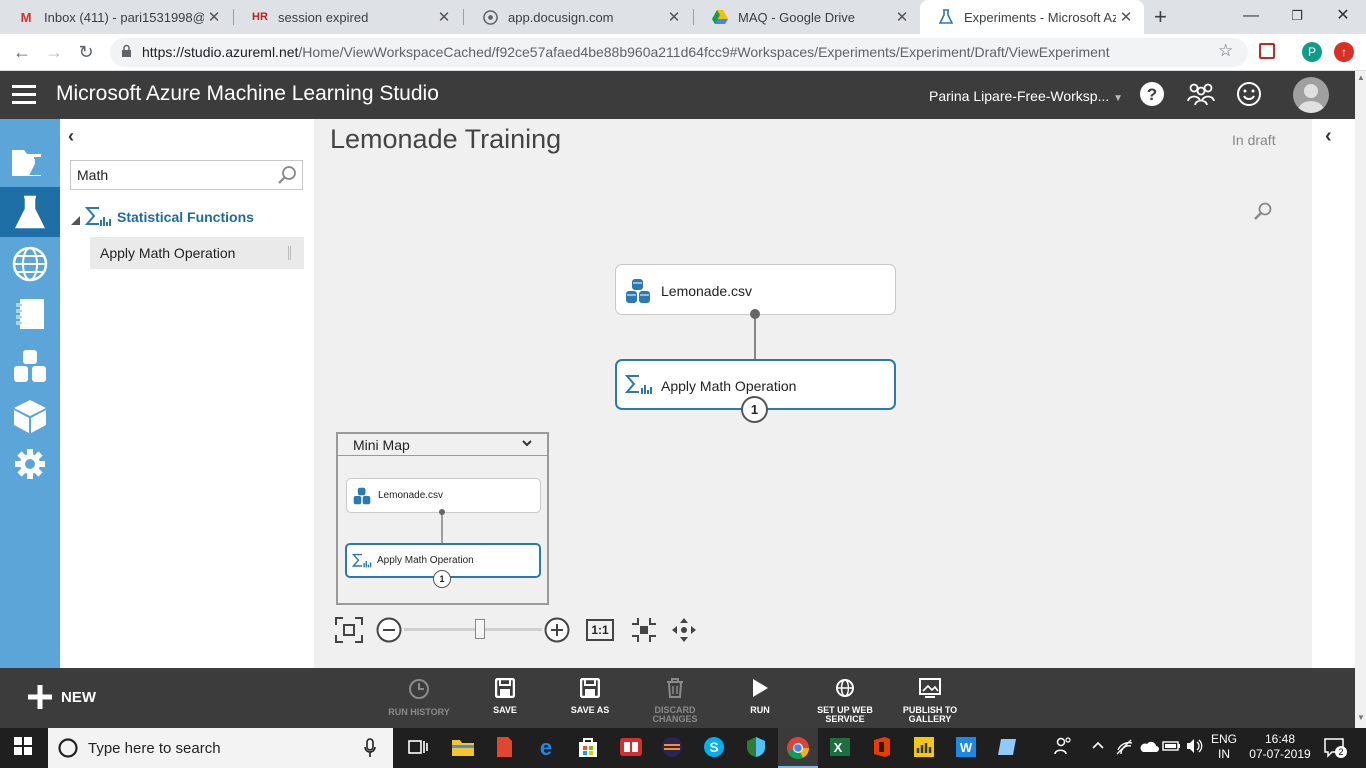 Image resolution: width=1366 pixels, height=768 pixels. I want to click on scroll-up-arrow-icon: ▲, so click(1361, 77).